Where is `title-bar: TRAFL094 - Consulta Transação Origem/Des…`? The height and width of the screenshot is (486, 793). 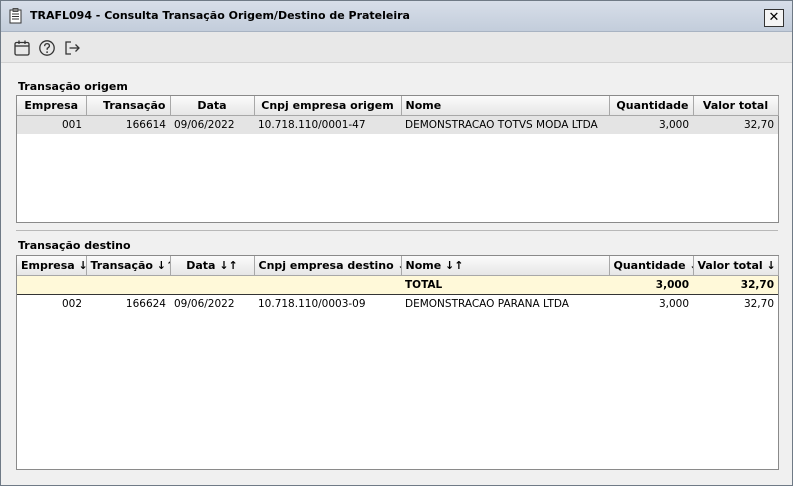 title-bar: TRAFL094 - Consulta Transação Origem/Des… is located at coordinates (396, 16).